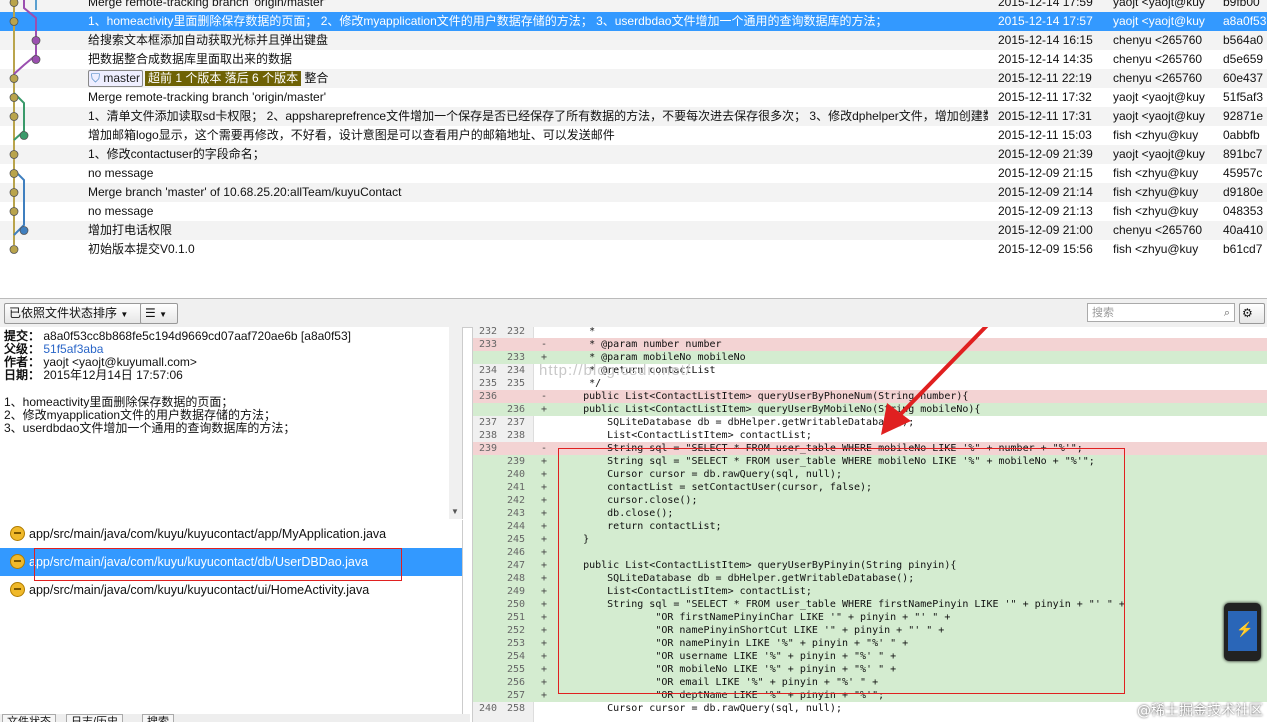 The width and height of the screenshot is (1267, 722). Describe the element at coordinates (515, 552) in the screenshot. I see `new-line-number: 246` at that location.